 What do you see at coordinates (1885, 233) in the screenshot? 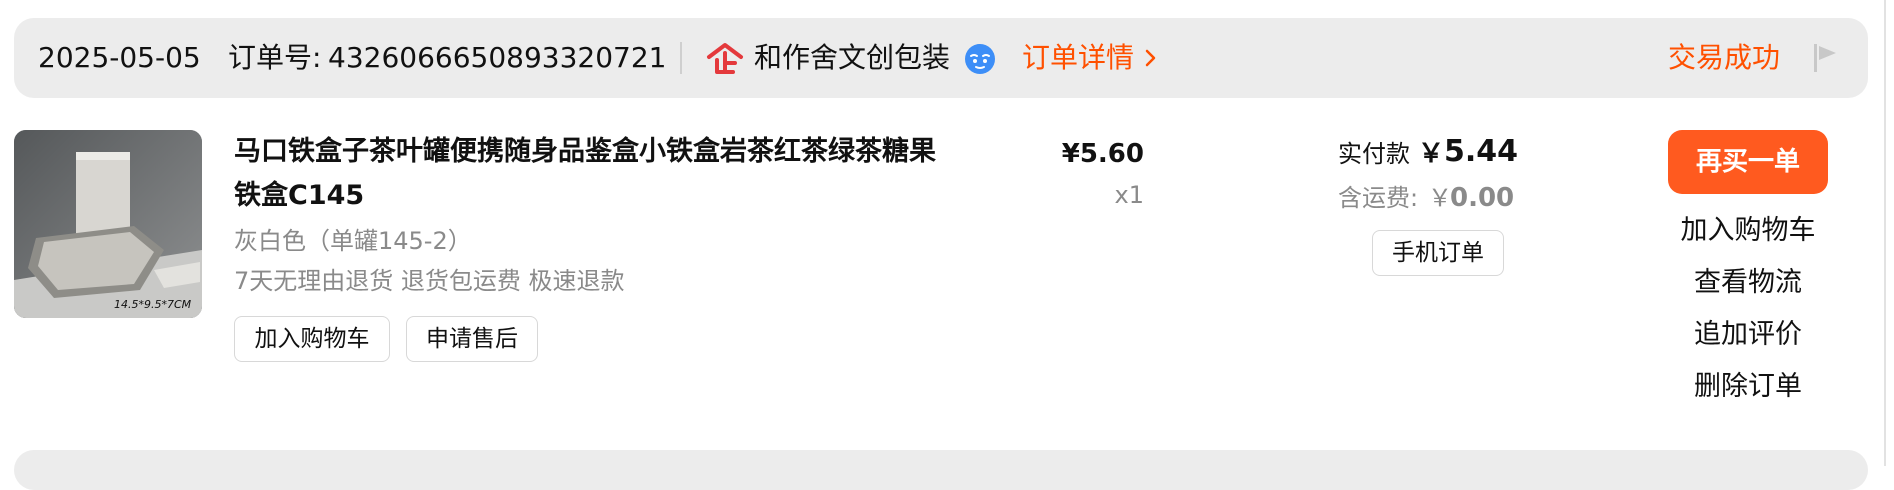
I see `scrollbar` at bounding box center [1885, 233].